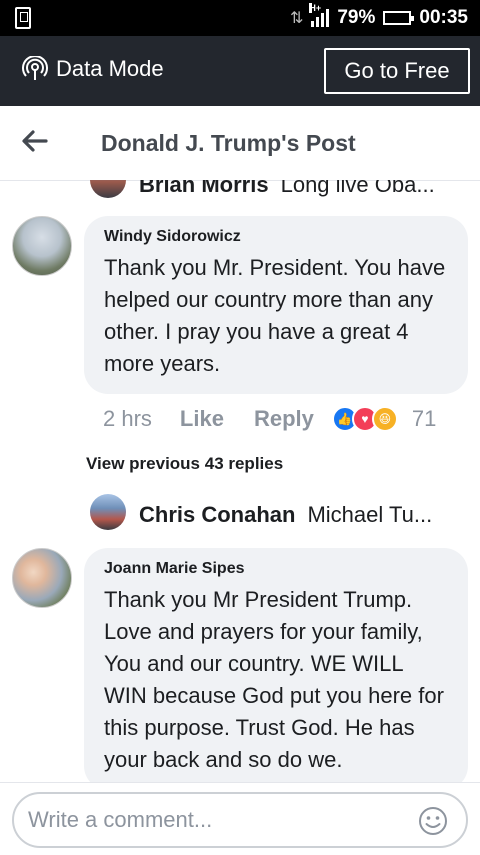 The width and height of the screenshot is (480, 855). What do you see at coordinates (217, 515) in the screenshot?
I see `reply-author: Chris Conahan` at bounding box center [217, 515].